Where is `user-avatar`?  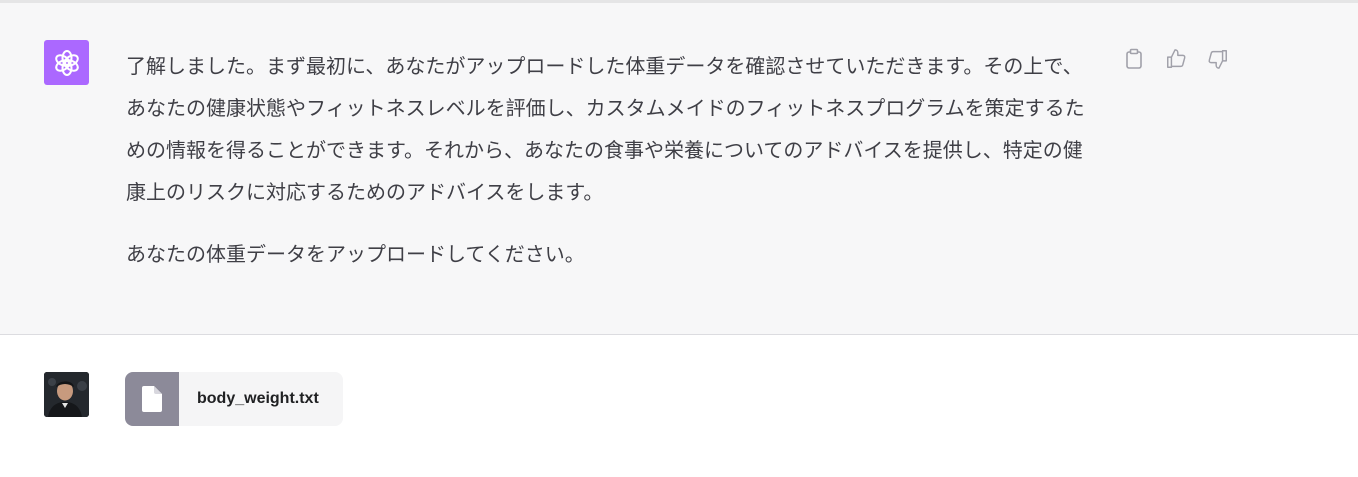
user-avatar is located at coordinates (66, 394).